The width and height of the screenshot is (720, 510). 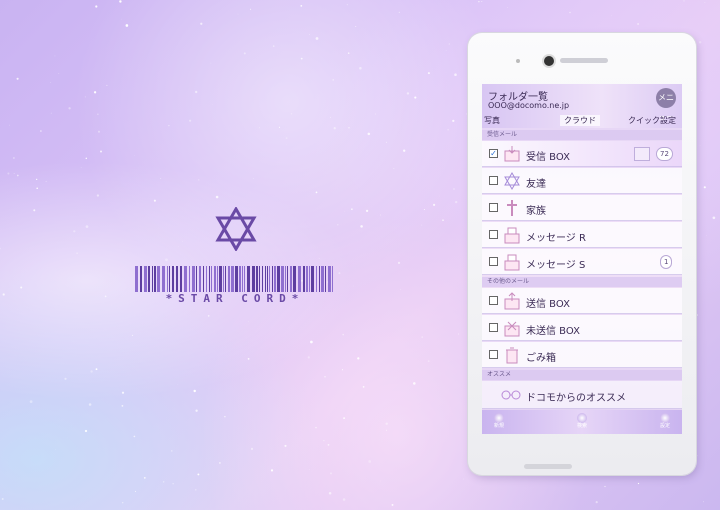 I want to click on trash-icon, so click(x=512, y=355).